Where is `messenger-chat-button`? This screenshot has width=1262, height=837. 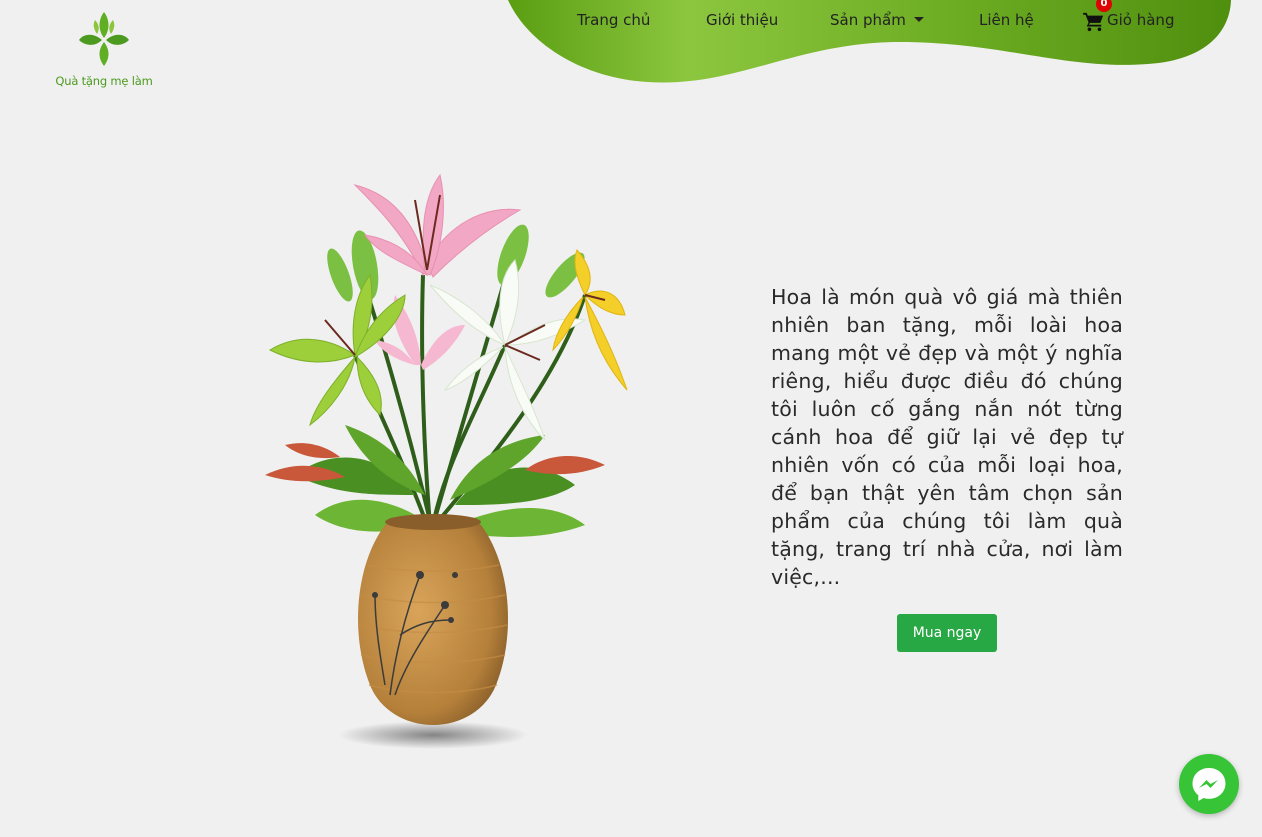
messenger-chat-button is located at coordinates (1209, 784).